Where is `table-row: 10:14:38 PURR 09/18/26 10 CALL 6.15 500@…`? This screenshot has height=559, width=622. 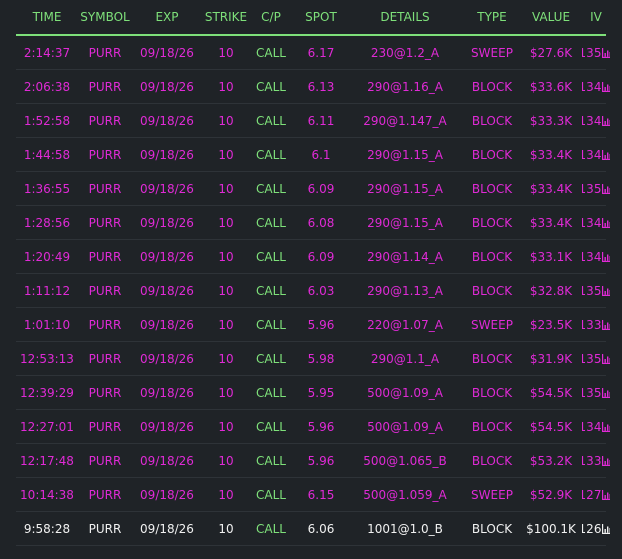
table-row: 10:14:38 PURR 09/18/26 10 CALL 6.15 500@… is located at coordinates (313, 495).